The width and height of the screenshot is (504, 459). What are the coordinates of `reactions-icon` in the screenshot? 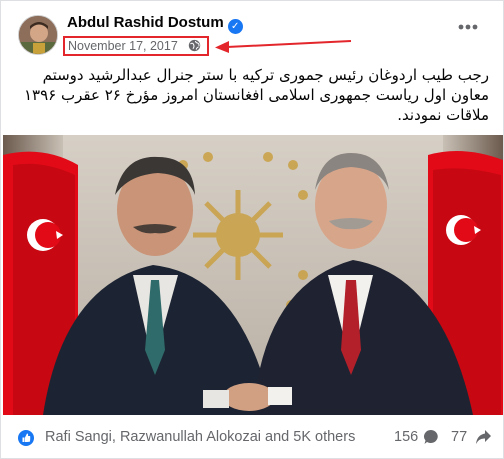 It's located at (29, 438).